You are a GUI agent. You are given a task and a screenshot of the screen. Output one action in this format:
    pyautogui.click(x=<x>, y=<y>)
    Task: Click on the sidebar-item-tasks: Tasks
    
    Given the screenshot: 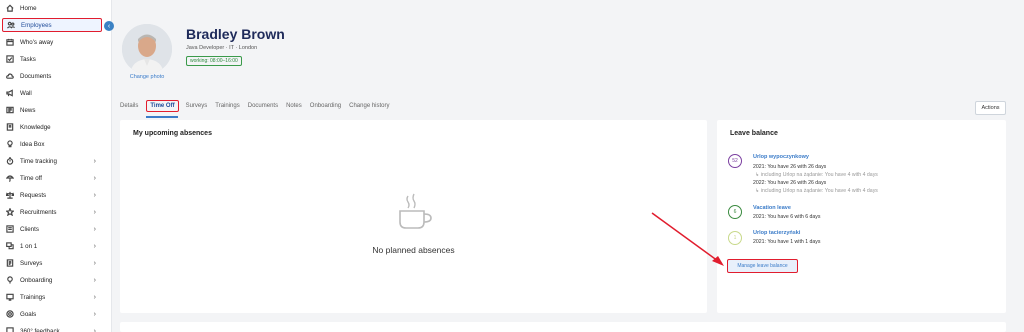 What is the action you would take?
    pyautogui.click(x=52, y=59)
    